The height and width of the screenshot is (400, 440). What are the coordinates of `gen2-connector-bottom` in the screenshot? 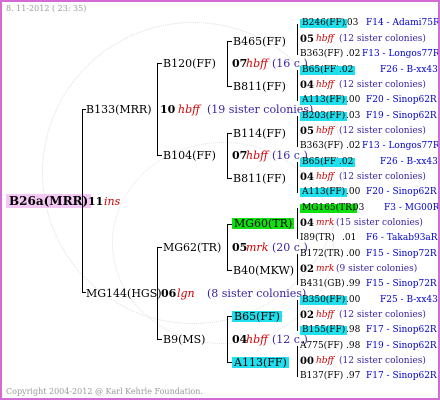 It's located at (229, 270).